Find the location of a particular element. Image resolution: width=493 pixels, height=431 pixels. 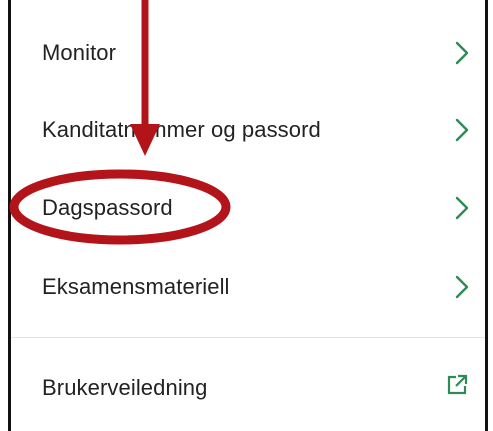

external-link-icon is located at coordinates (457, 384).